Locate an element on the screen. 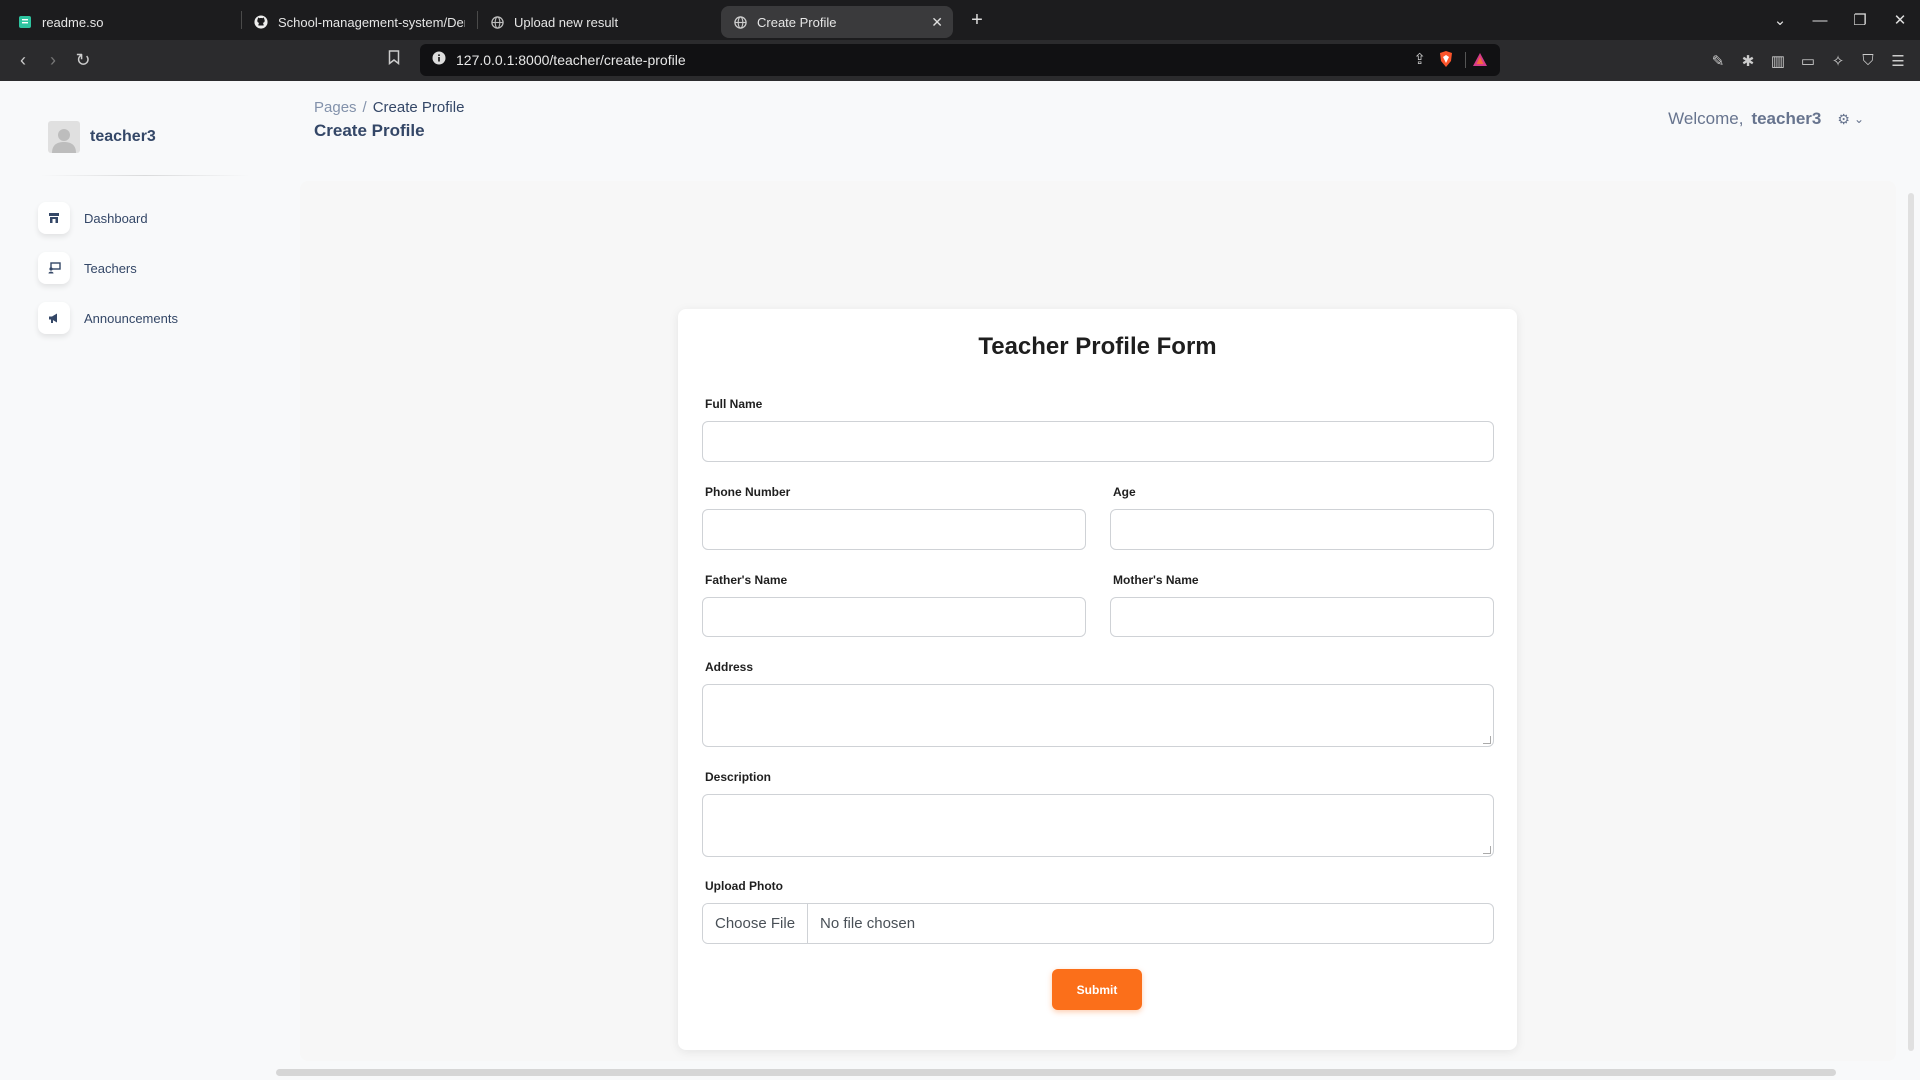  sidebar-item-dashboard: Dashboard is located at coordinates (93, 218).